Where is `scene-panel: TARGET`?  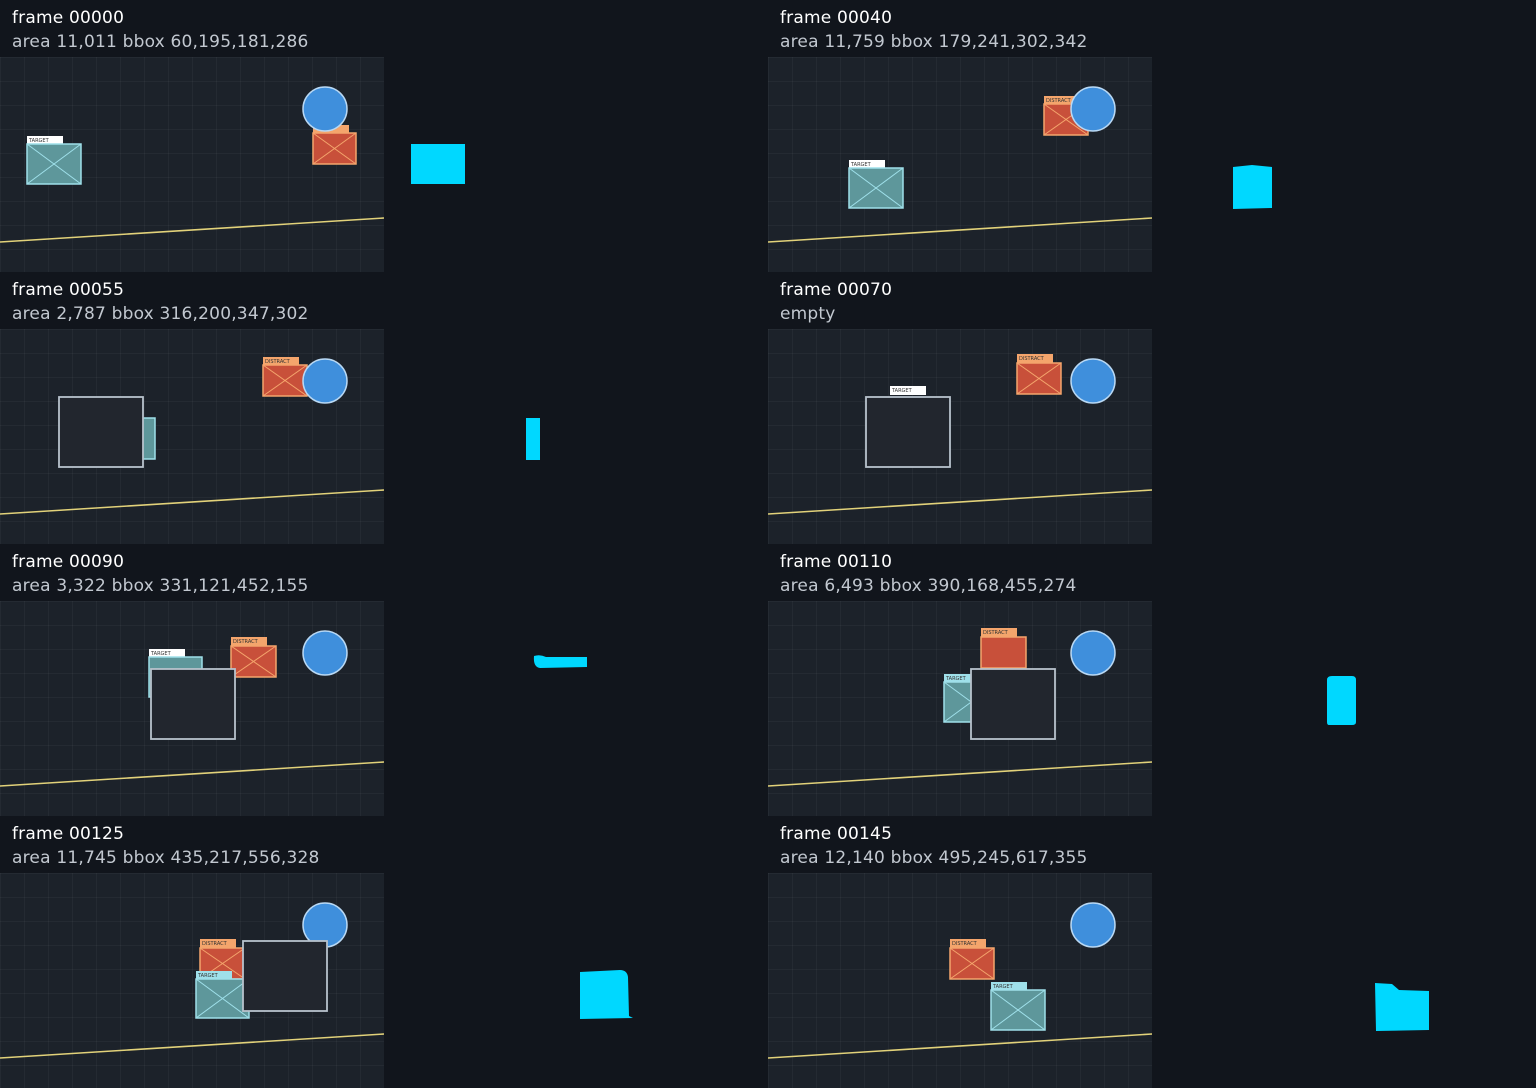 scene-panel: TARGET is located at coordinates (192, 164).